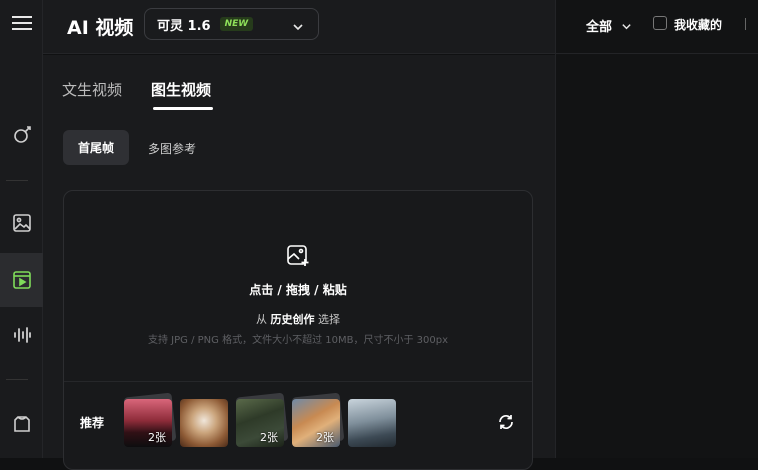  Describe the element at coordinates (92, 423) in the screenshot. I see `recommend-label: 推荐` at that location.